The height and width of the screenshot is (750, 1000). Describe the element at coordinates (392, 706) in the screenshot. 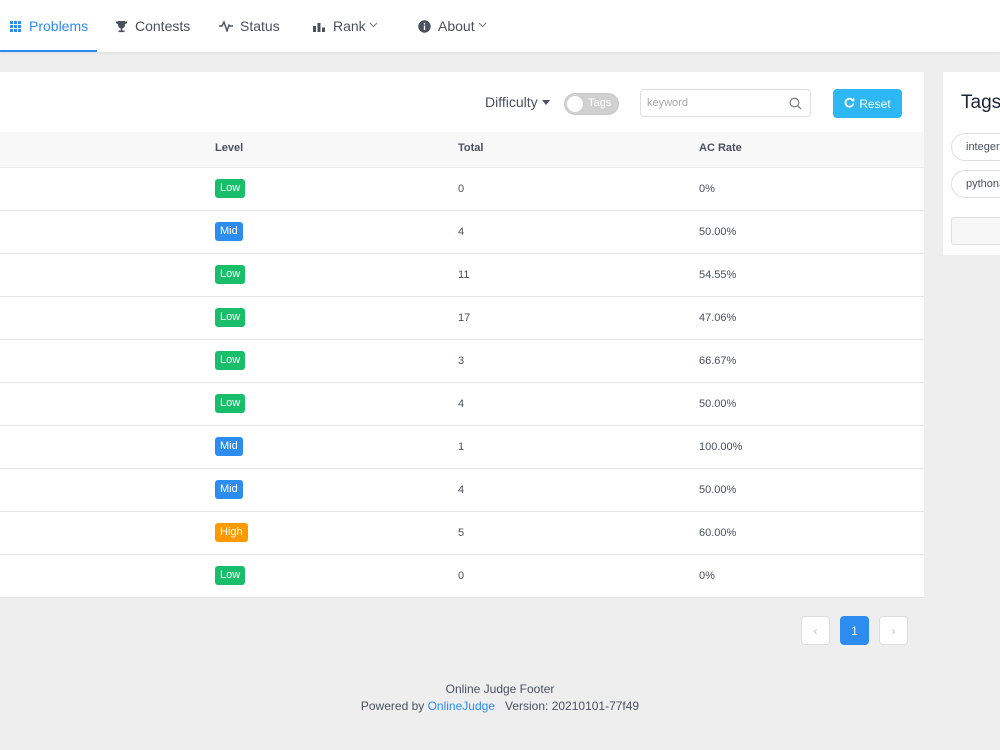

I see `footer-powered-by: Powered by` at that location.